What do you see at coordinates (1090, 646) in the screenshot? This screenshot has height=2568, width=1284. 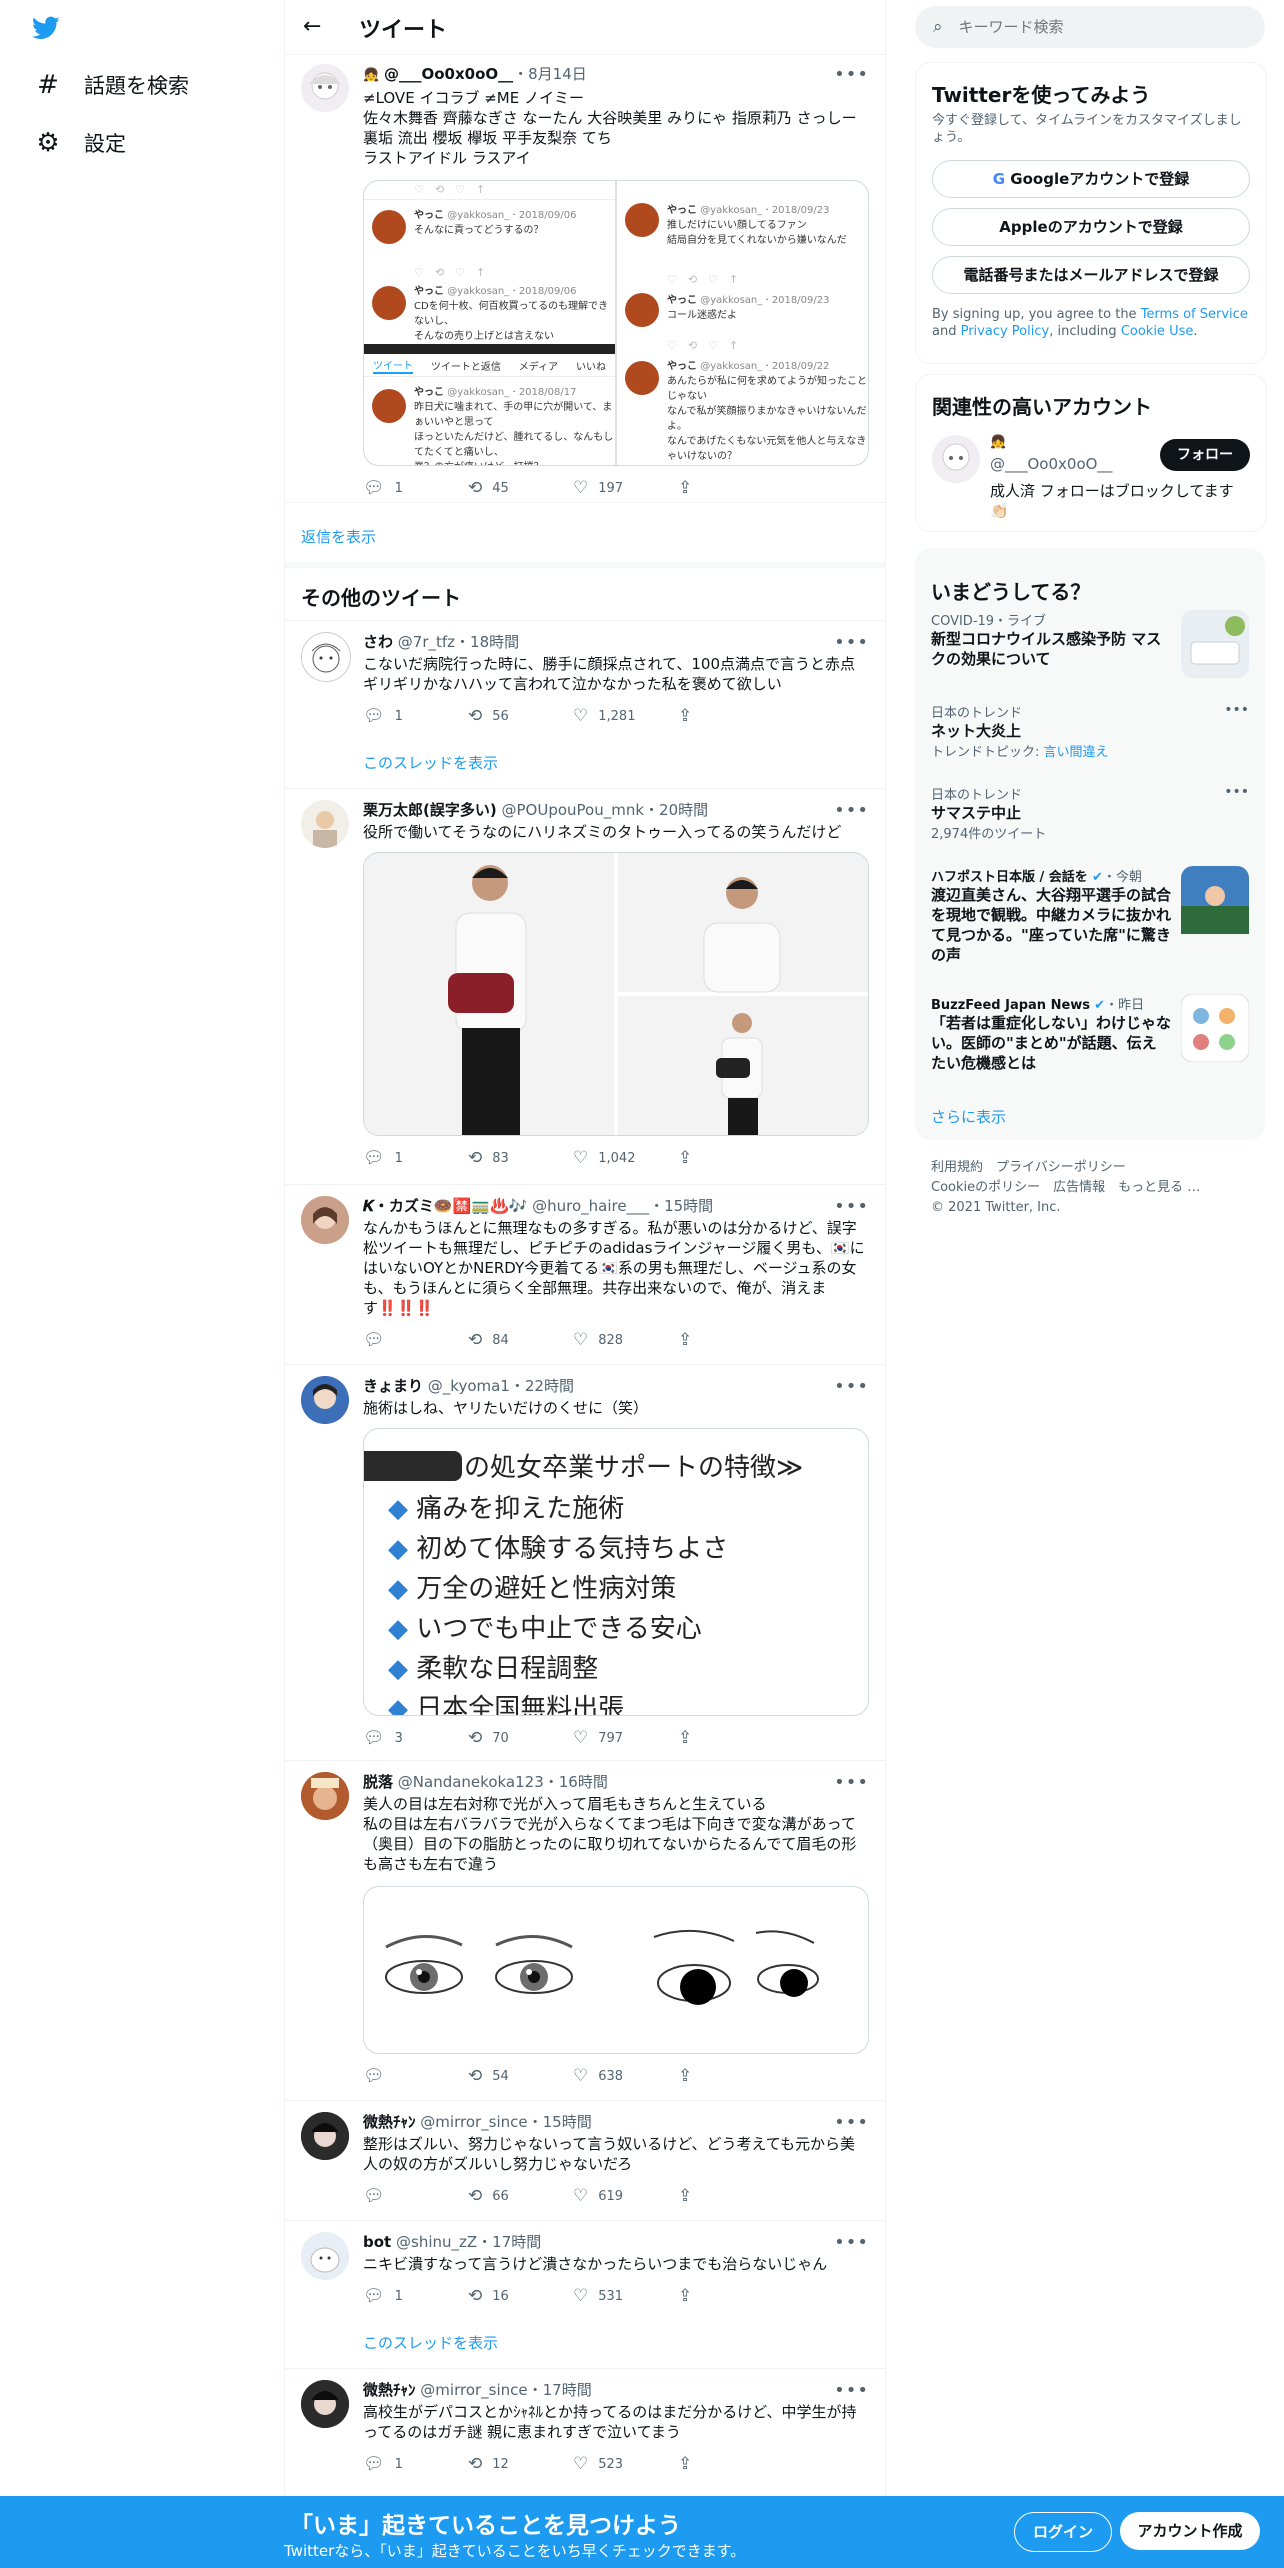 I see `trend-item: COVID-19・ライブ 新型コロナウイルス感染予防 マスクの効果について` at bounding box center [1090, 646].